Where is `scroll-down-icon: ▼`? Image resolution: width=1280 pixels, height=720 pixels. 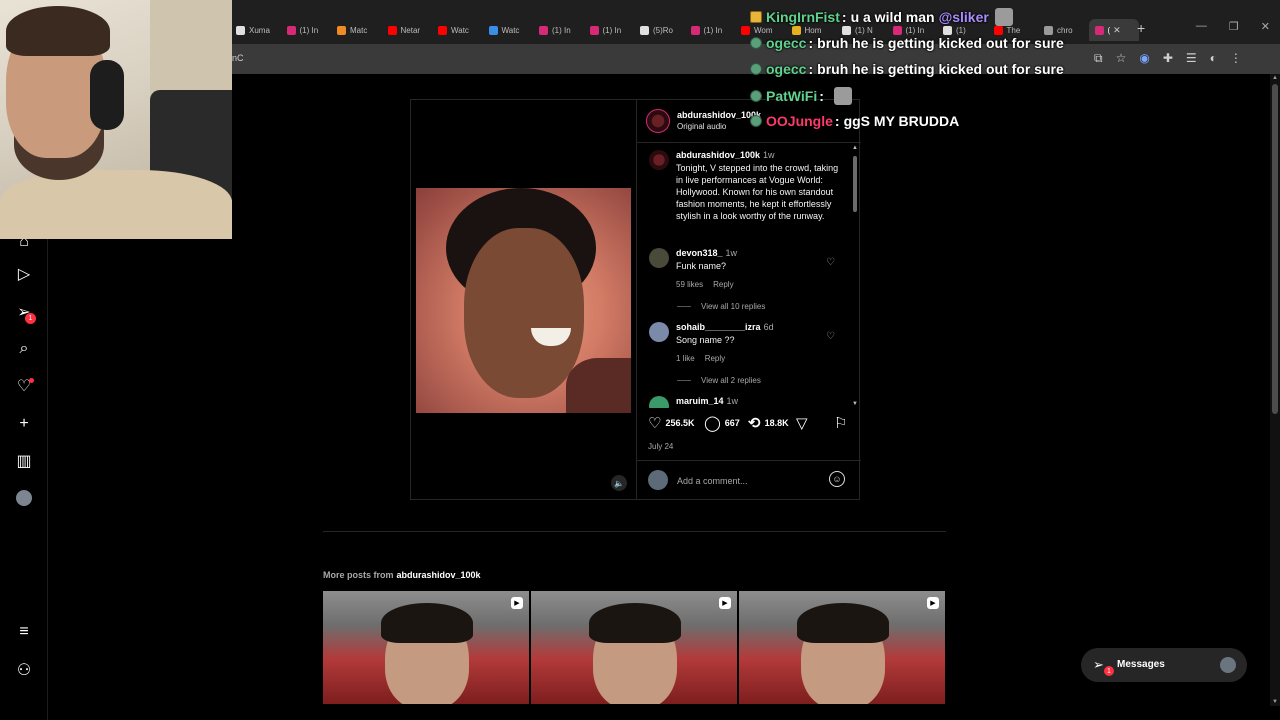
scroll-down-icon: ▼ is located at coordinates (855, 404).